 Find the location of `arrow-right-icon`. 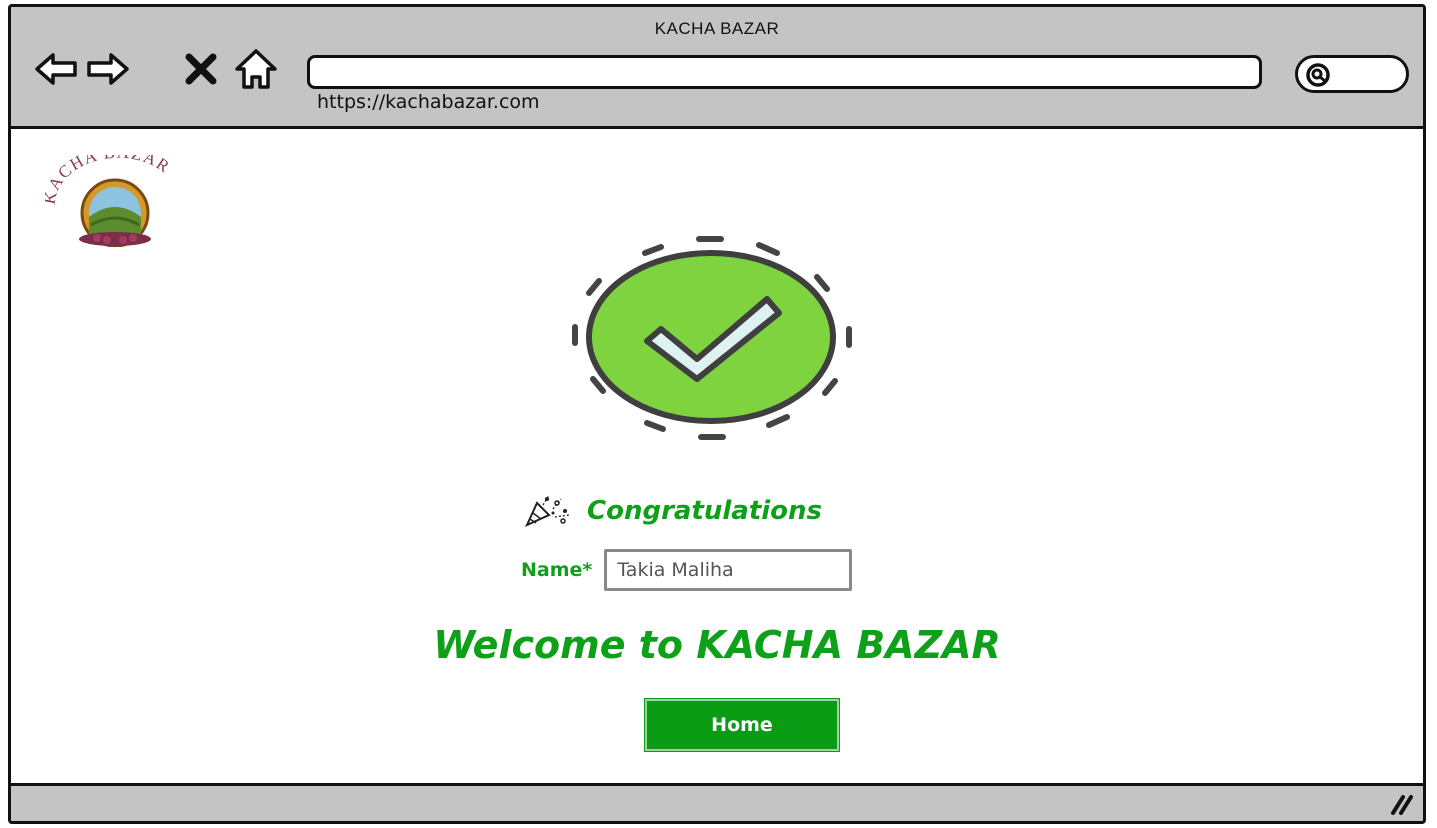

arrow-right-icon is located at coordinates (108, 69).